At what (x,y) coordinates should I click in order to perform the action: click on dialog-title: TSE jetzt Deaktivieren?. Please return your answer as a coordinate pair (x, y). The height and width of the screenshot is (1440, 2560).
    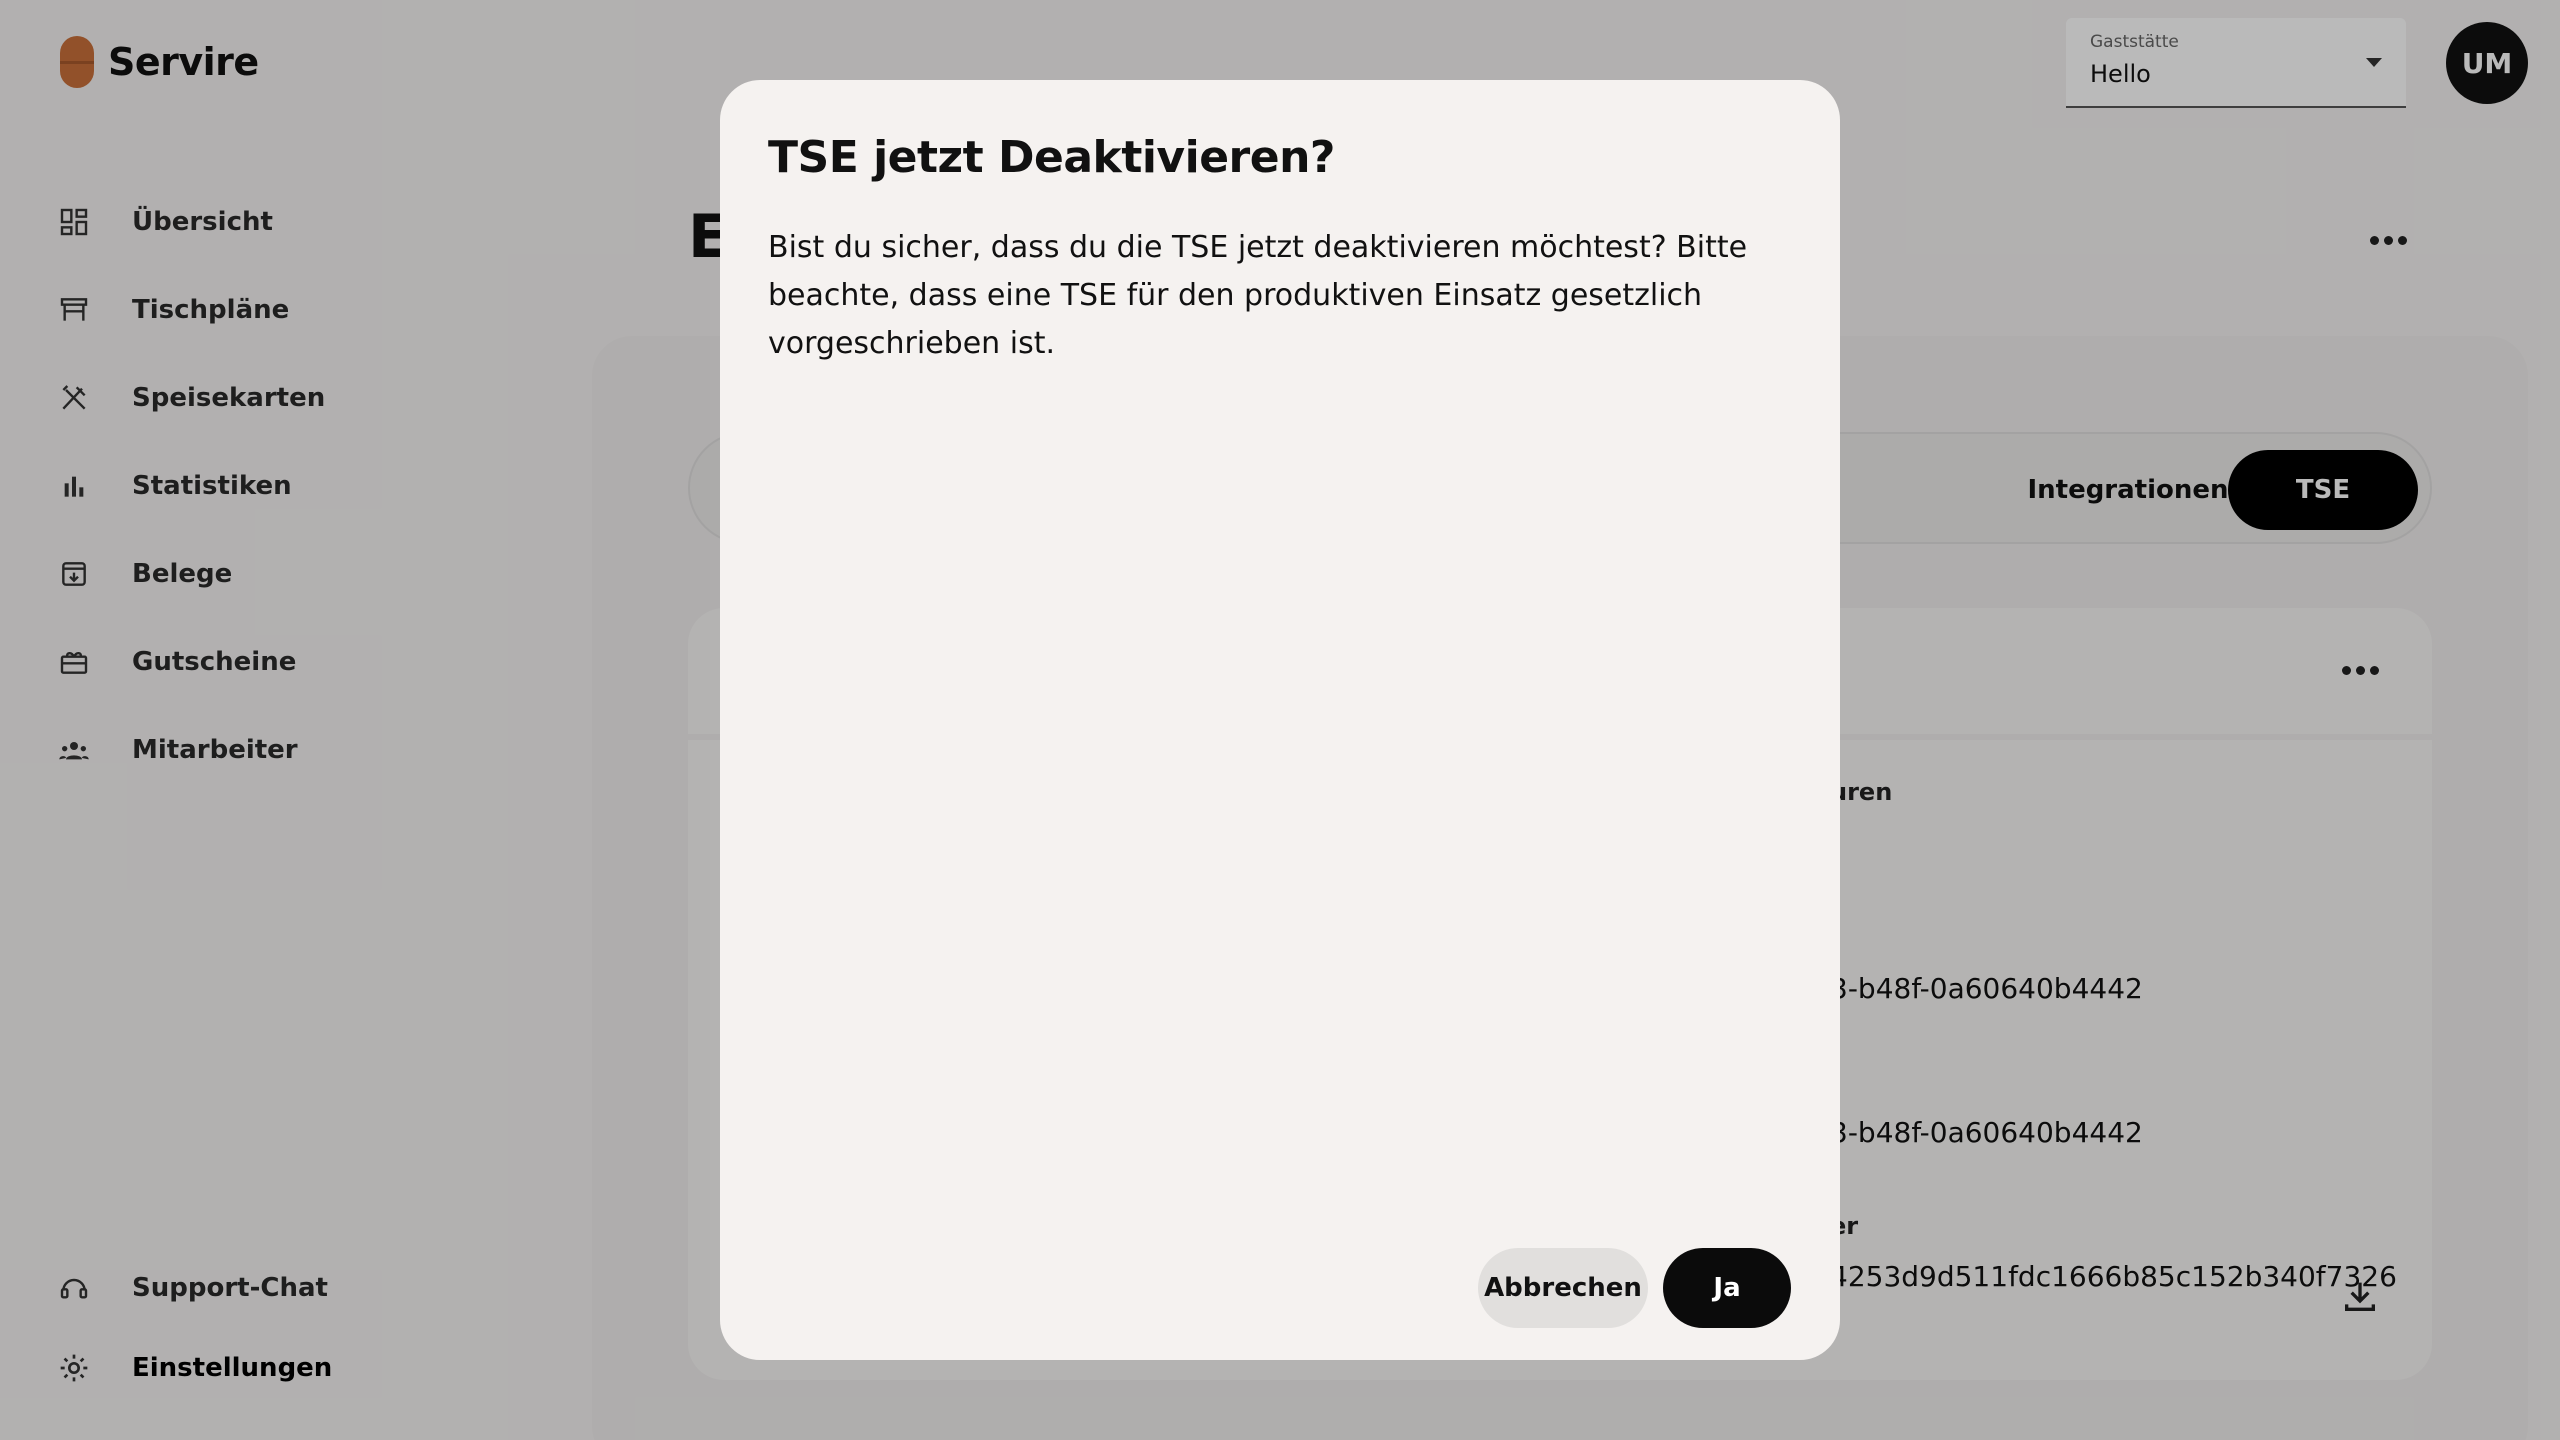
    Looking at the image, I should click on (1051, 157).